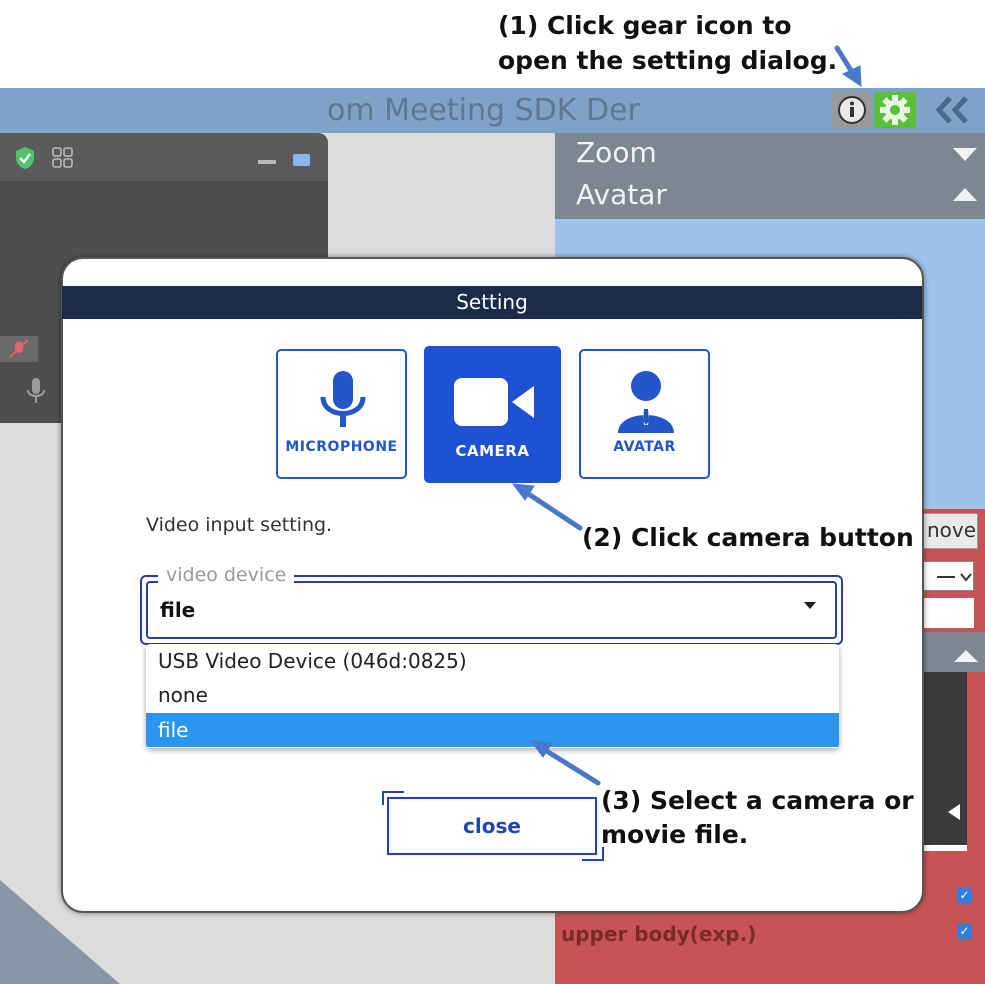  I want to click on checkbox: ✓, so click(964, 895).